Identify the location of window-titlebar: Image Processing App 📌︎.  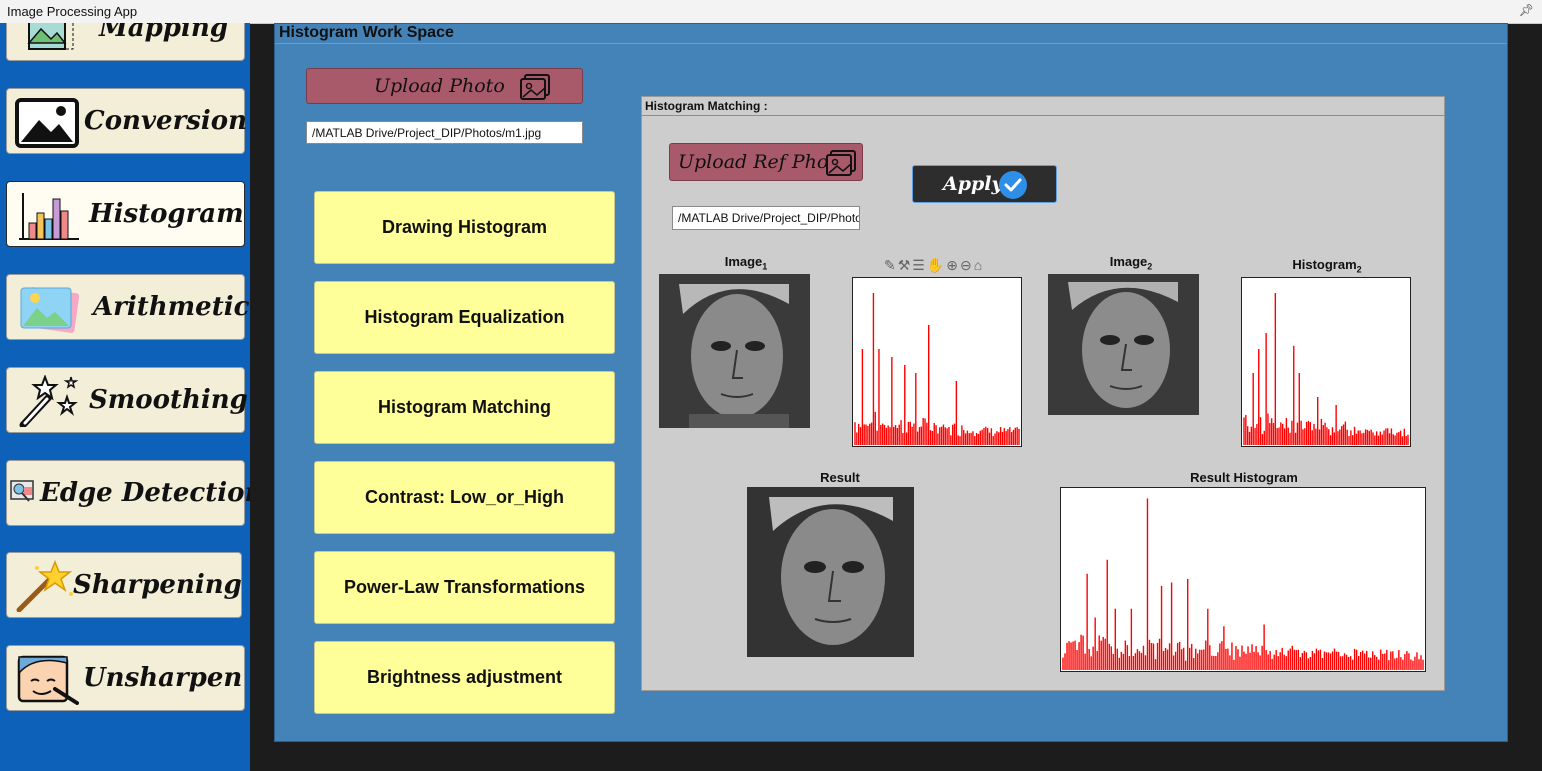
(771, 12).